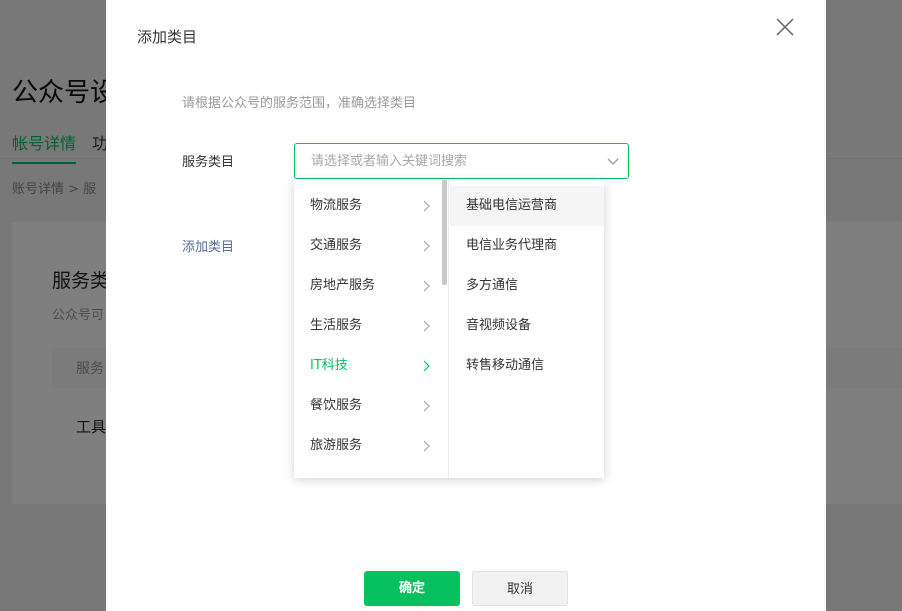  What do you see at coordinates (336, 245) in the screenshot?
I see `cascader-item-label: 交通服务` at bounding box center [336, 245].